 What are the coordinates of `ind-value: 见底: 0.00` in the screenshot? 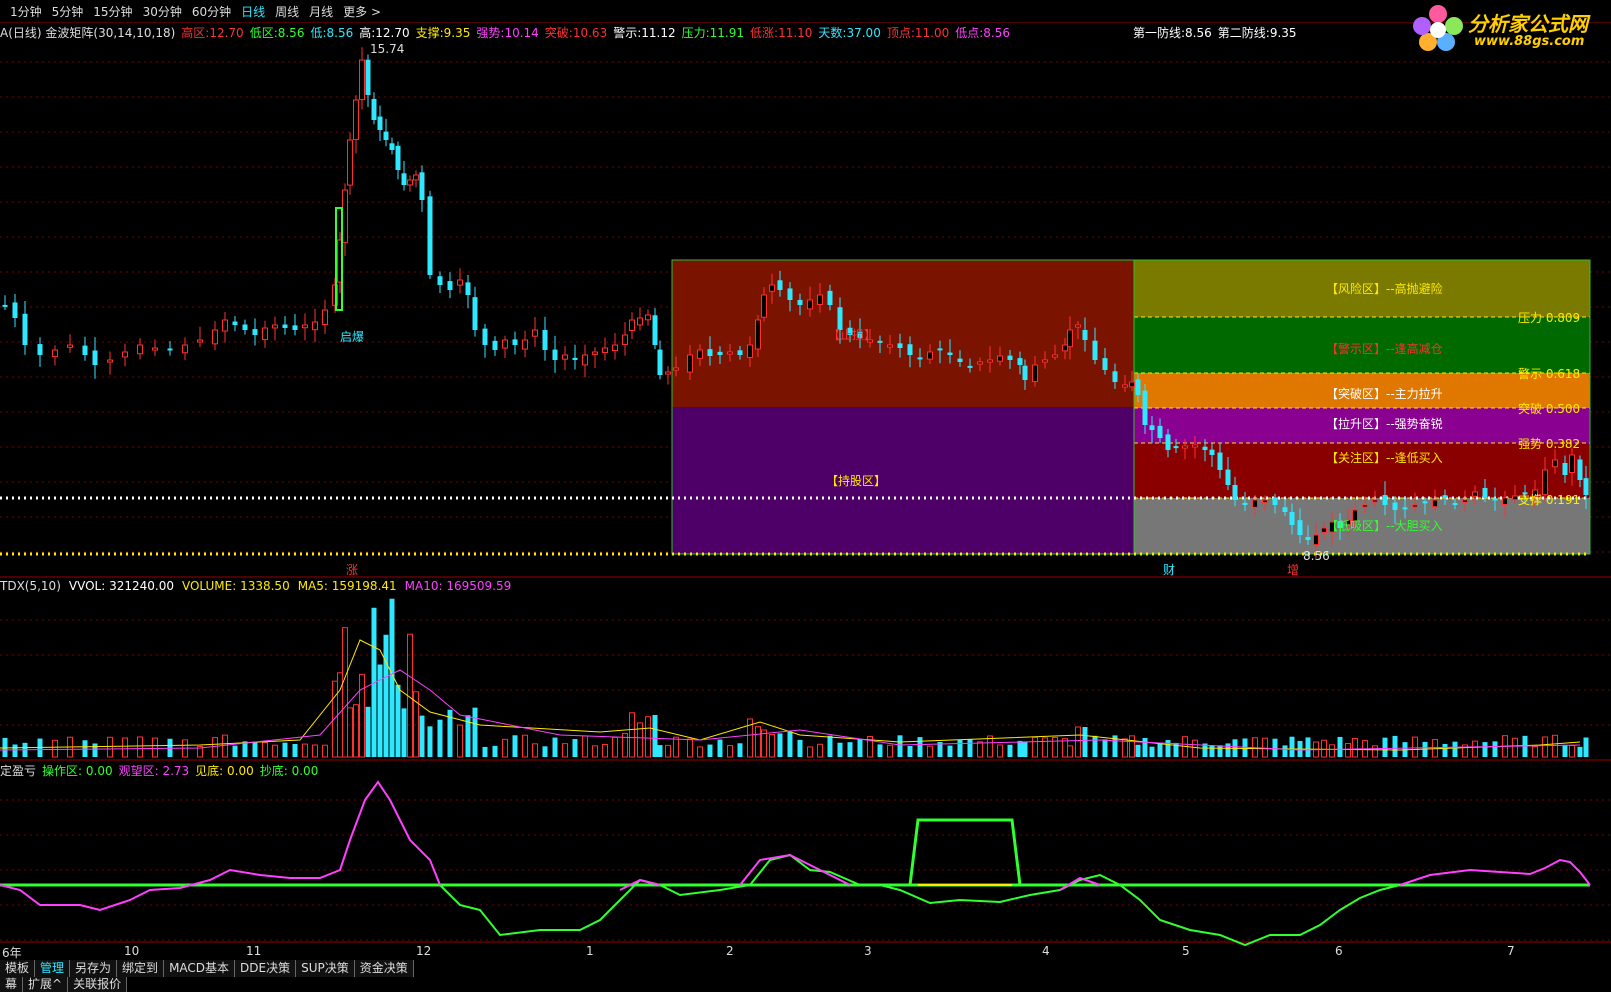 It's located at (224, 771).